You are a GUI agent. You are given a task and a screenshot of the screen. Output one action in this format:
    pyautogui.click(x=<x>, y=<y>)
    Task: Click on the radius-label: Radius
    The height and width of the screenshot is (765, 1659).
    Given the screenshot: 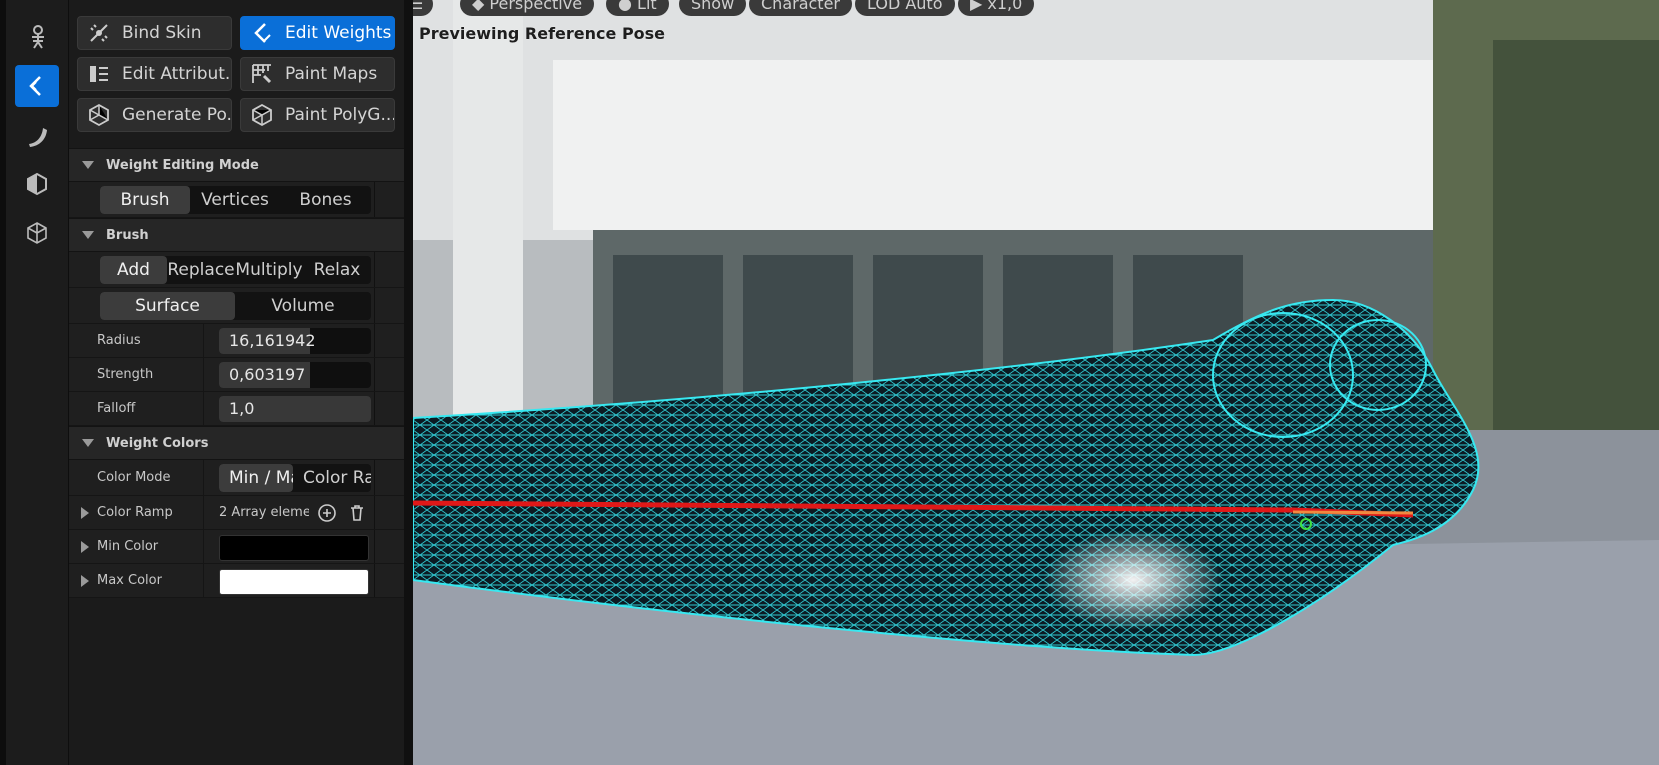 What is the action you would take?
    pyautogui.click(x=119, y=340)
    